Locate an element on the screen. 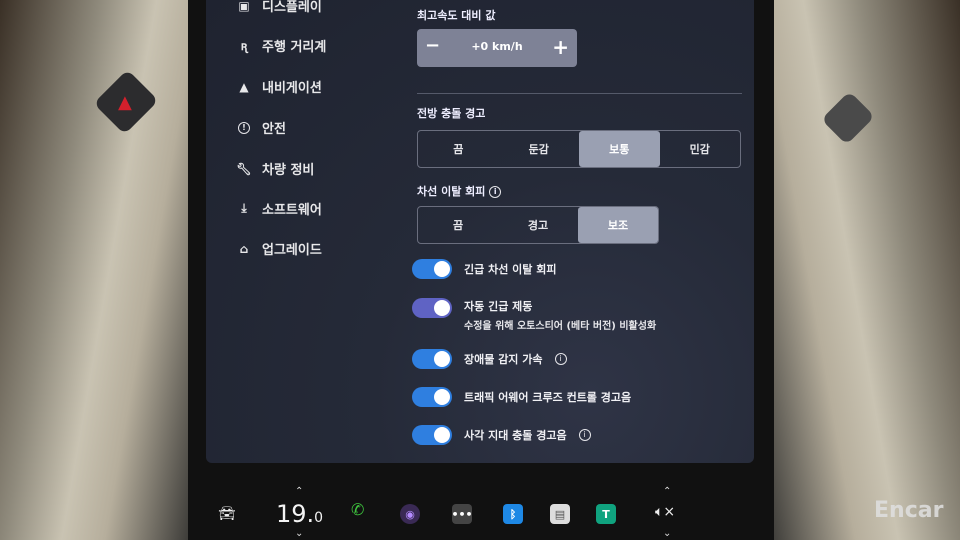  aeb-text: 자동 긴급 제동 수정을 위해 오토스티어 (베타 버전) 비활성화 is located at coordinates (560, 315).